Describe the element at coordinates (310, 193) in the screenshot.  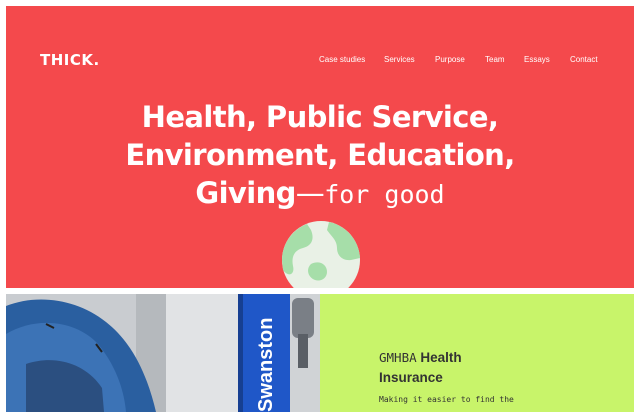
I see `headline-dash: —` at that location.